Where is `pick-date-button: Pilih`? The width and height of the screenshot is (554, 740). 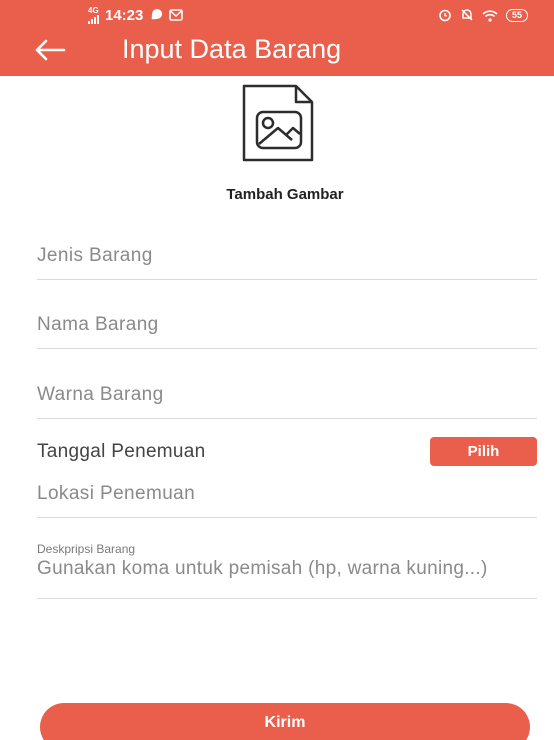
pick-date-button: Pilih is located at coordinates (483, 451).